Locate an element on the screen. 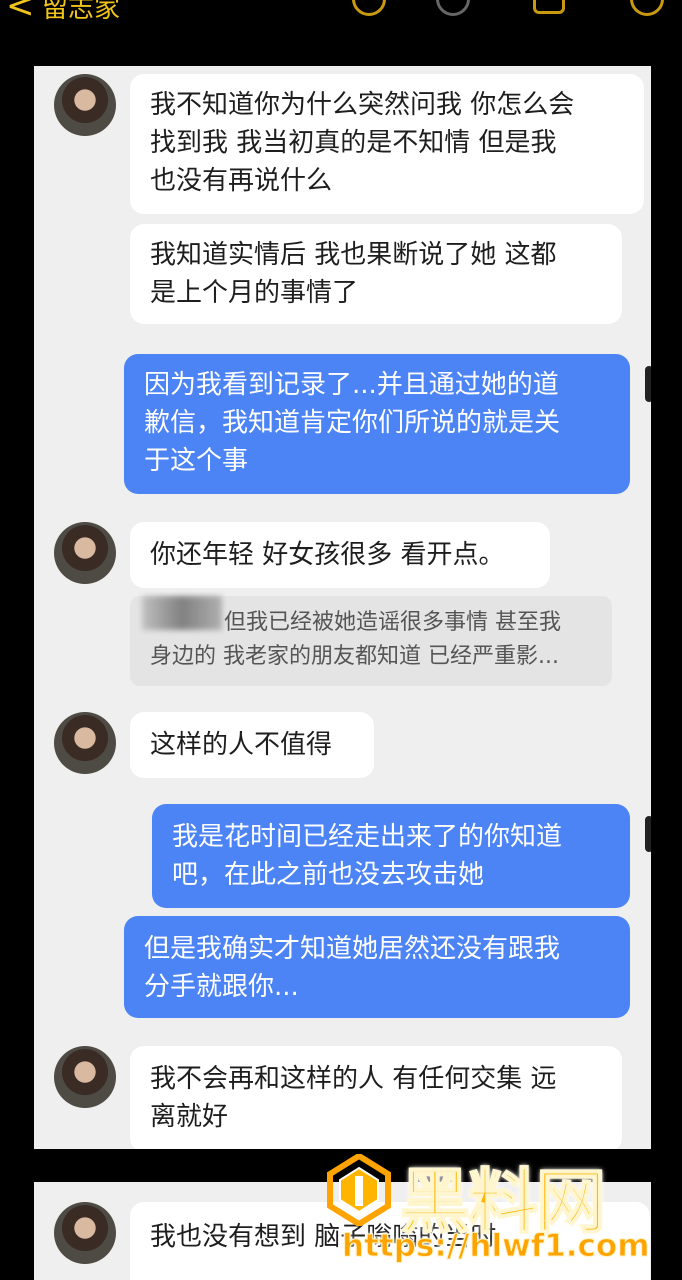 Image resolution: width=682 pixels, height=1280 pixels. message-bubble: 我不会再和这样的人 有任何交集 远 离就好 is located at coordinates (376, 1097).